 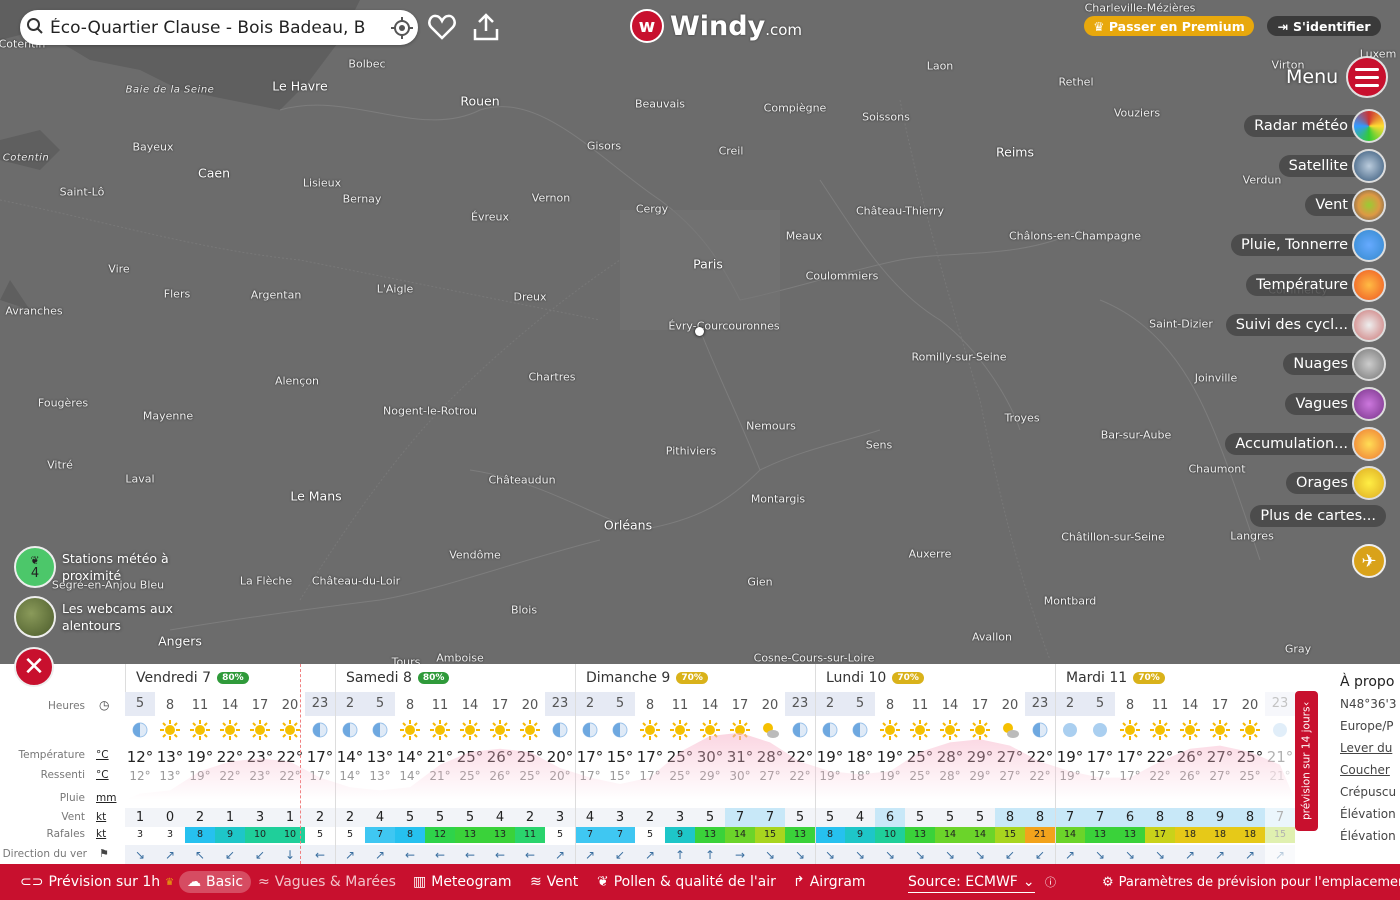 What do you see at coordinates (920, 778) in the screenshot?
I see `forecast-column: 11 25° 25° 5 13 ↘` at bounding box center [920, 778].